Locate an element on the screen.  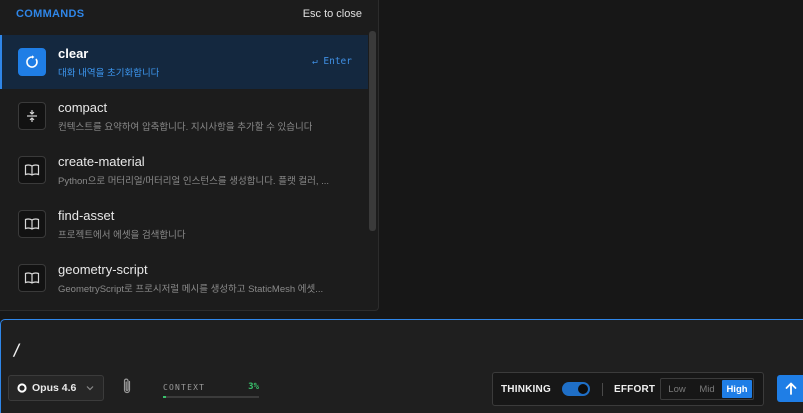
model-controls: THINKING EFFORT Low Mid High is located at coordinates (628, 389).